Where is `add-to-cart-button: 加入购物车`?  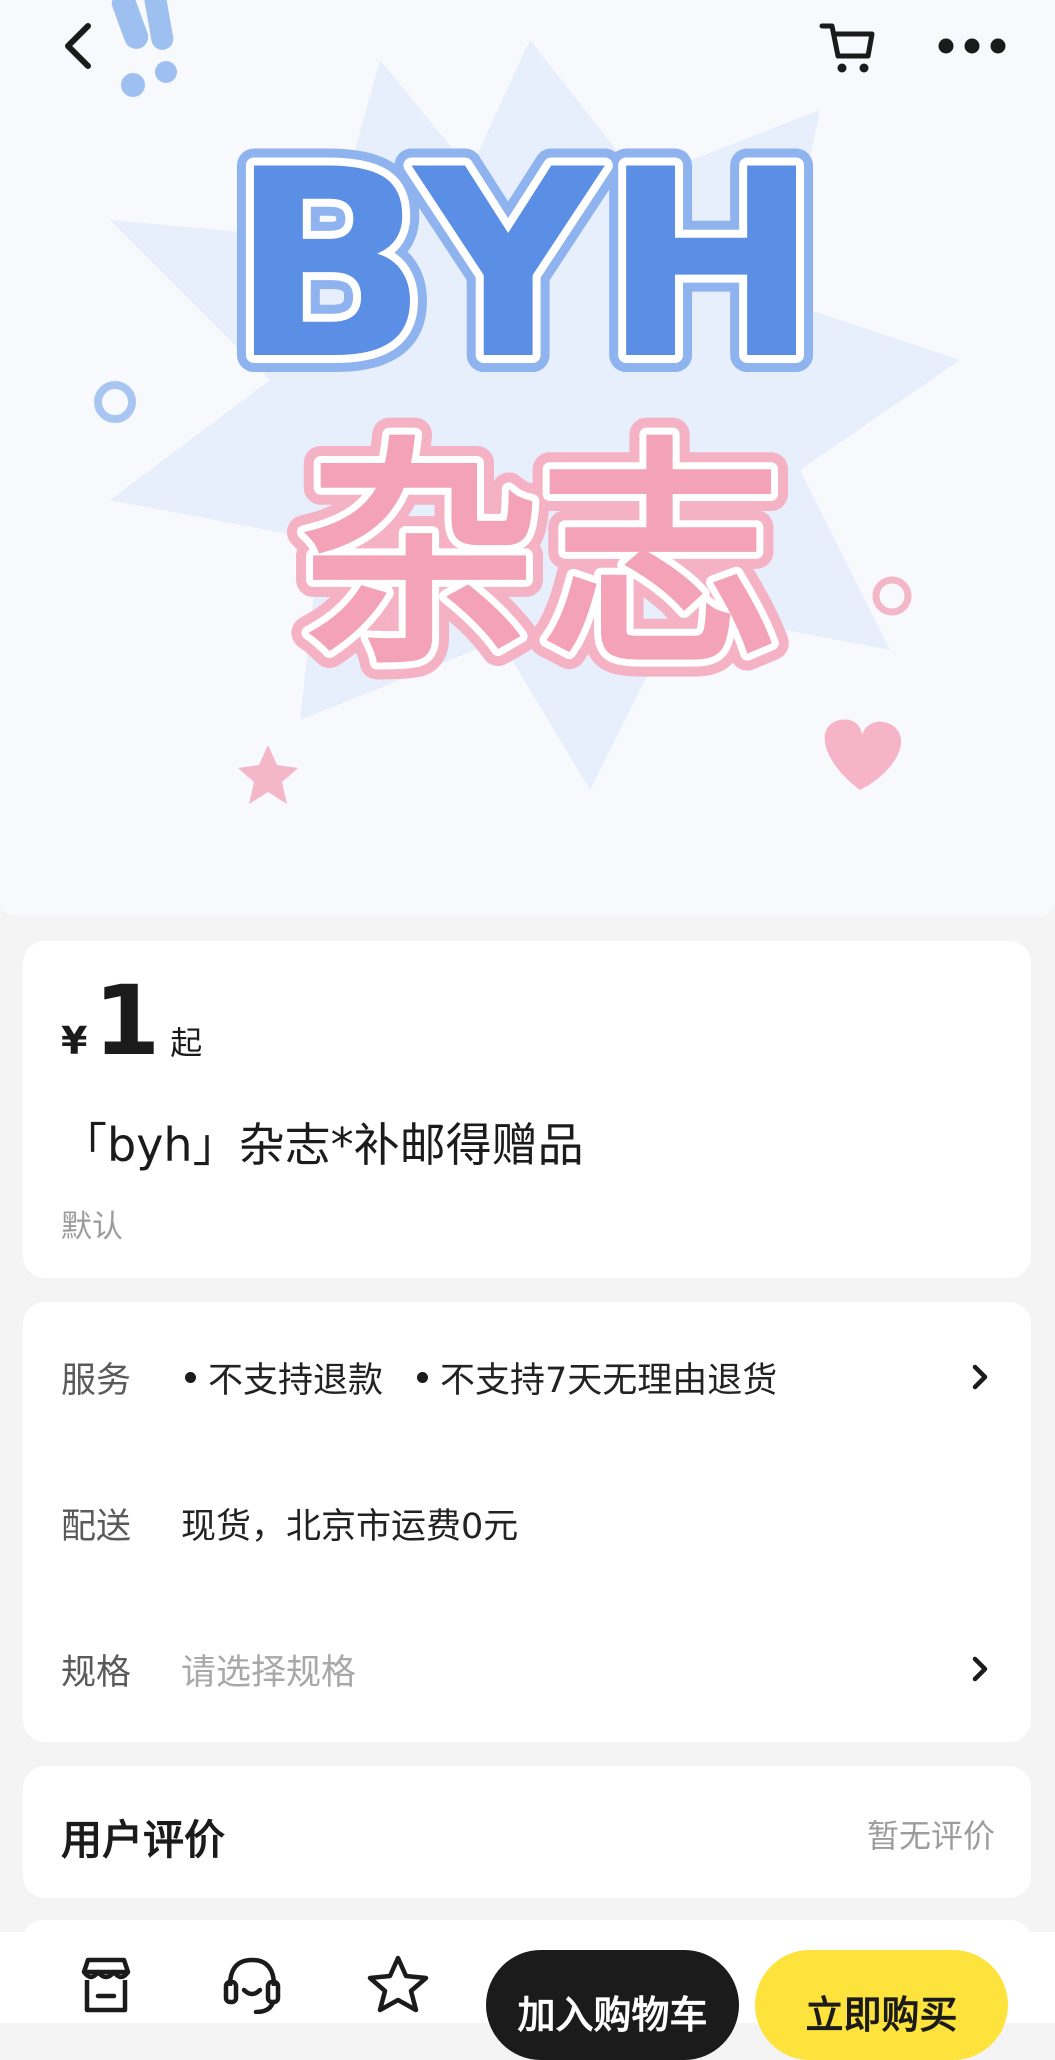
add-to-cart-button: 加入购物车 is located at coordinates (612, 2005).